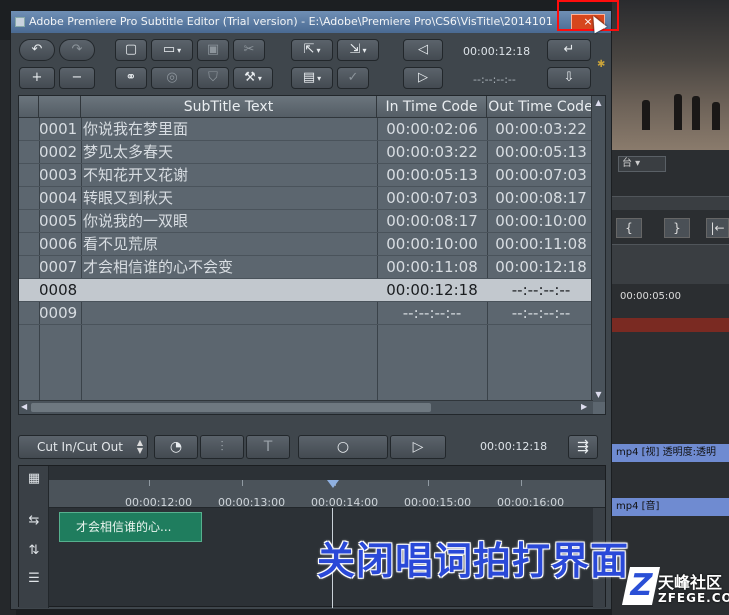 Image resolution: width=729 pixels, height=615 pixels. I want to click on row-in-time: 00:00:08:17, so click(432, 221).